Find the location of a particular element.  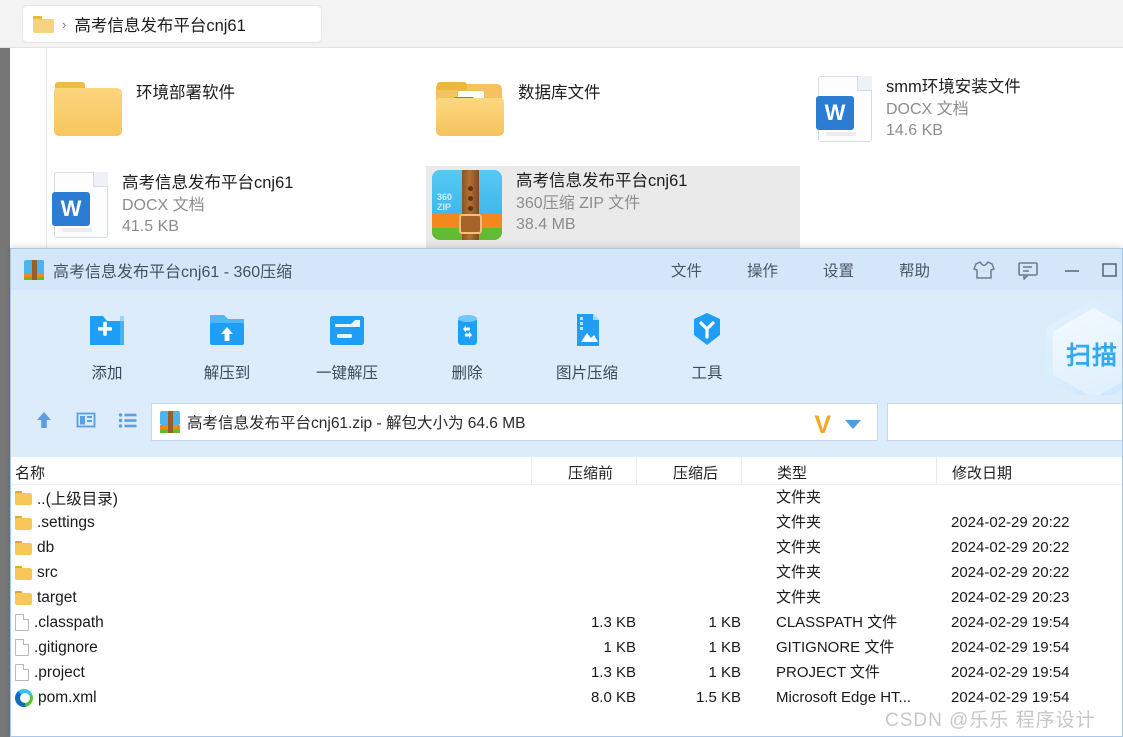

archive-path-value: 高考信息发布平台cnj61.zip - 解包大小为 64.6 MB is located at coordinates (356, 423).